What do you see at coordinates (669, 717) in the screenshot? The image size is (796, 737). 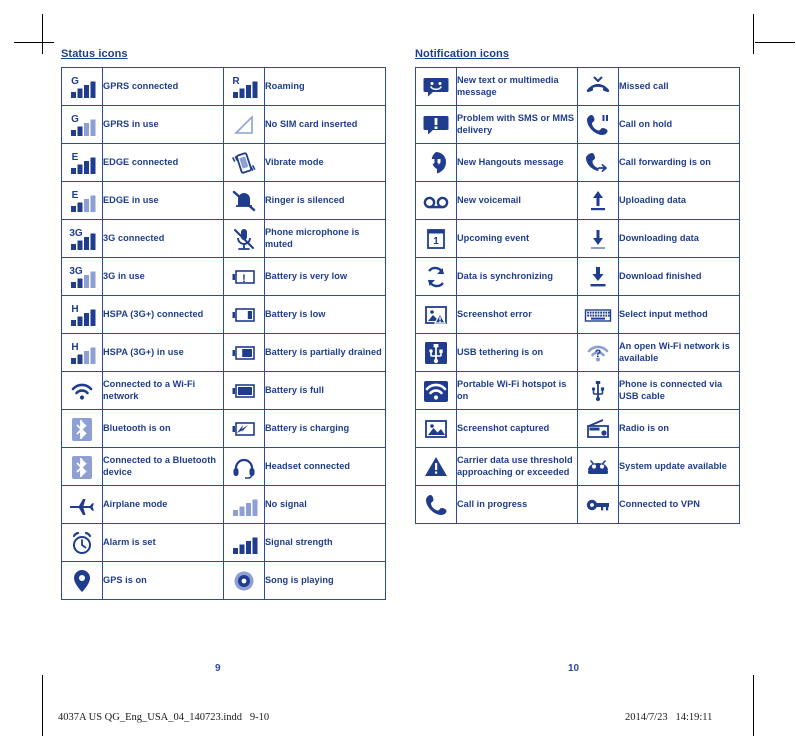 I see `print-slug-timestamp: 2014/7/23 14:19:11` at bounding box center [669, 717].